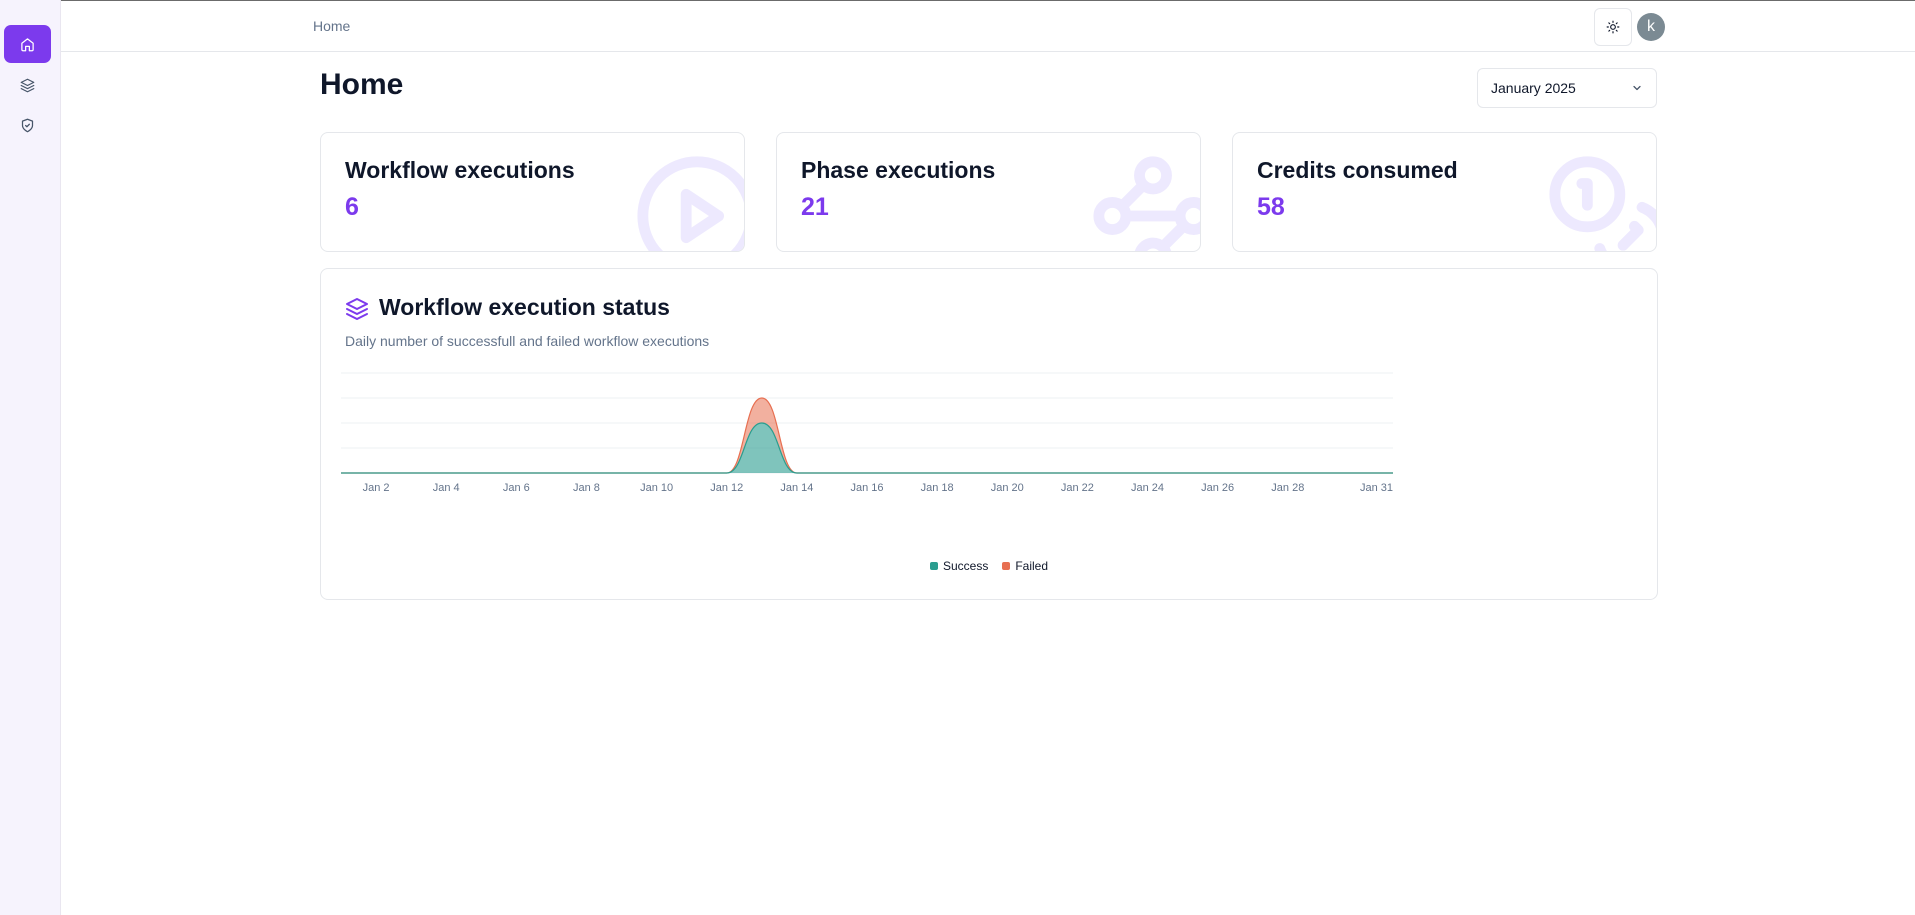 Image resolution: width=1915 pixels, height=915 pixels. I want to click on home-icon, so click(27, 44).